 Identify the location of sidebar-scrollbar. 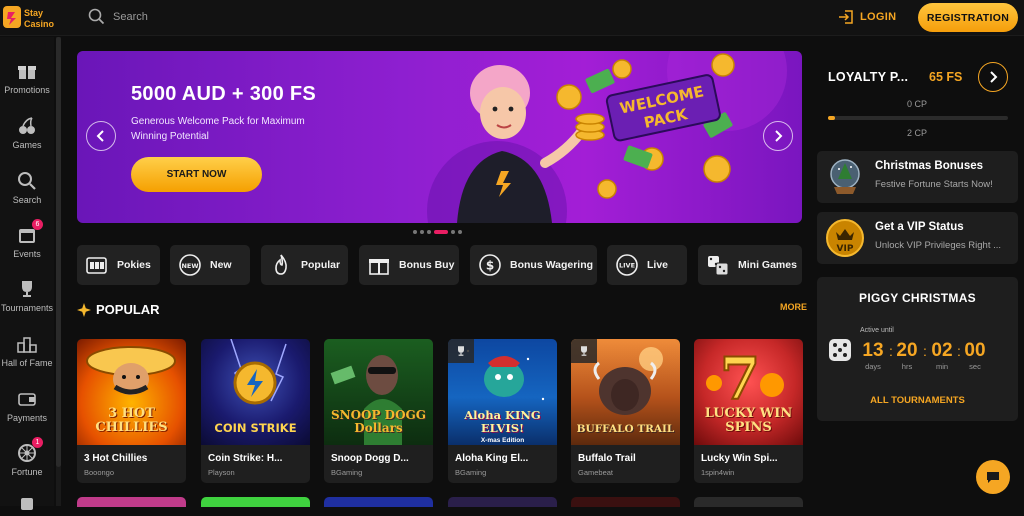
(58, 271).